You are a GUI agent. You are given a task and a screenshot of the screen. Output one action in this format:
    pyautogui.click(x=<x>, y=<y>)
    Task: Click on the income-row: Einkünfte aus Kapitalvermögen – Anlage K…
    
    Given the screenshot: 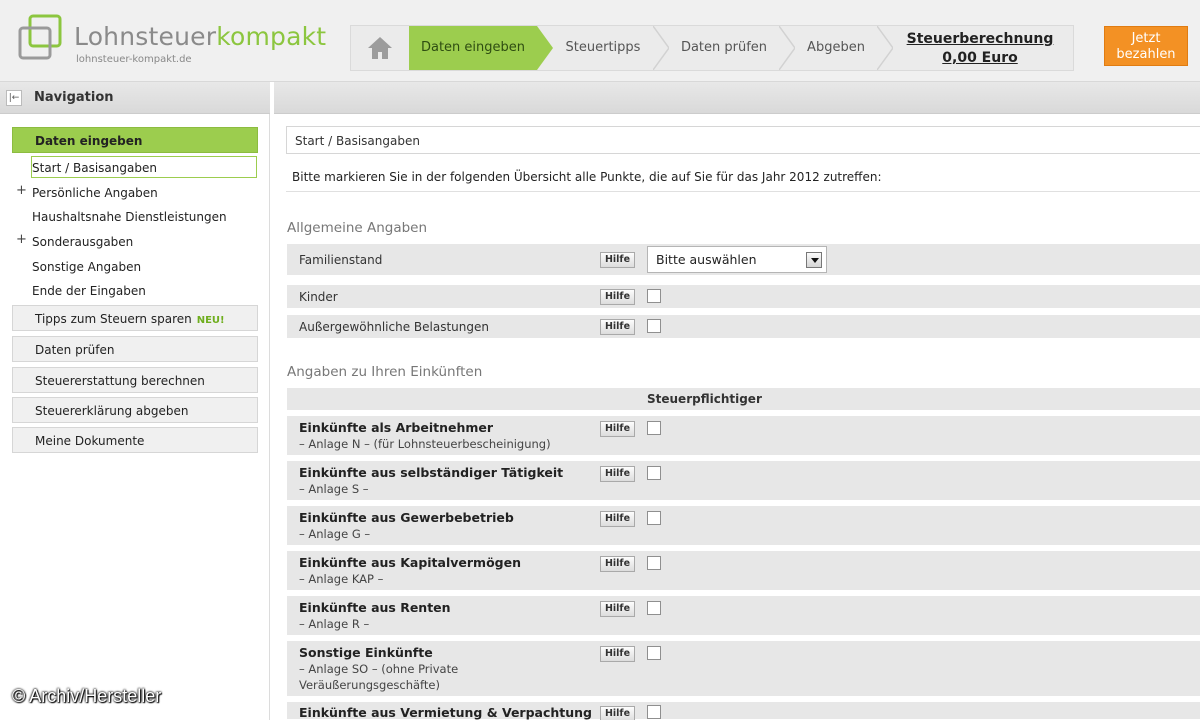 What is the action you would take?
    pyautogui.click(x=743, y=571)
    